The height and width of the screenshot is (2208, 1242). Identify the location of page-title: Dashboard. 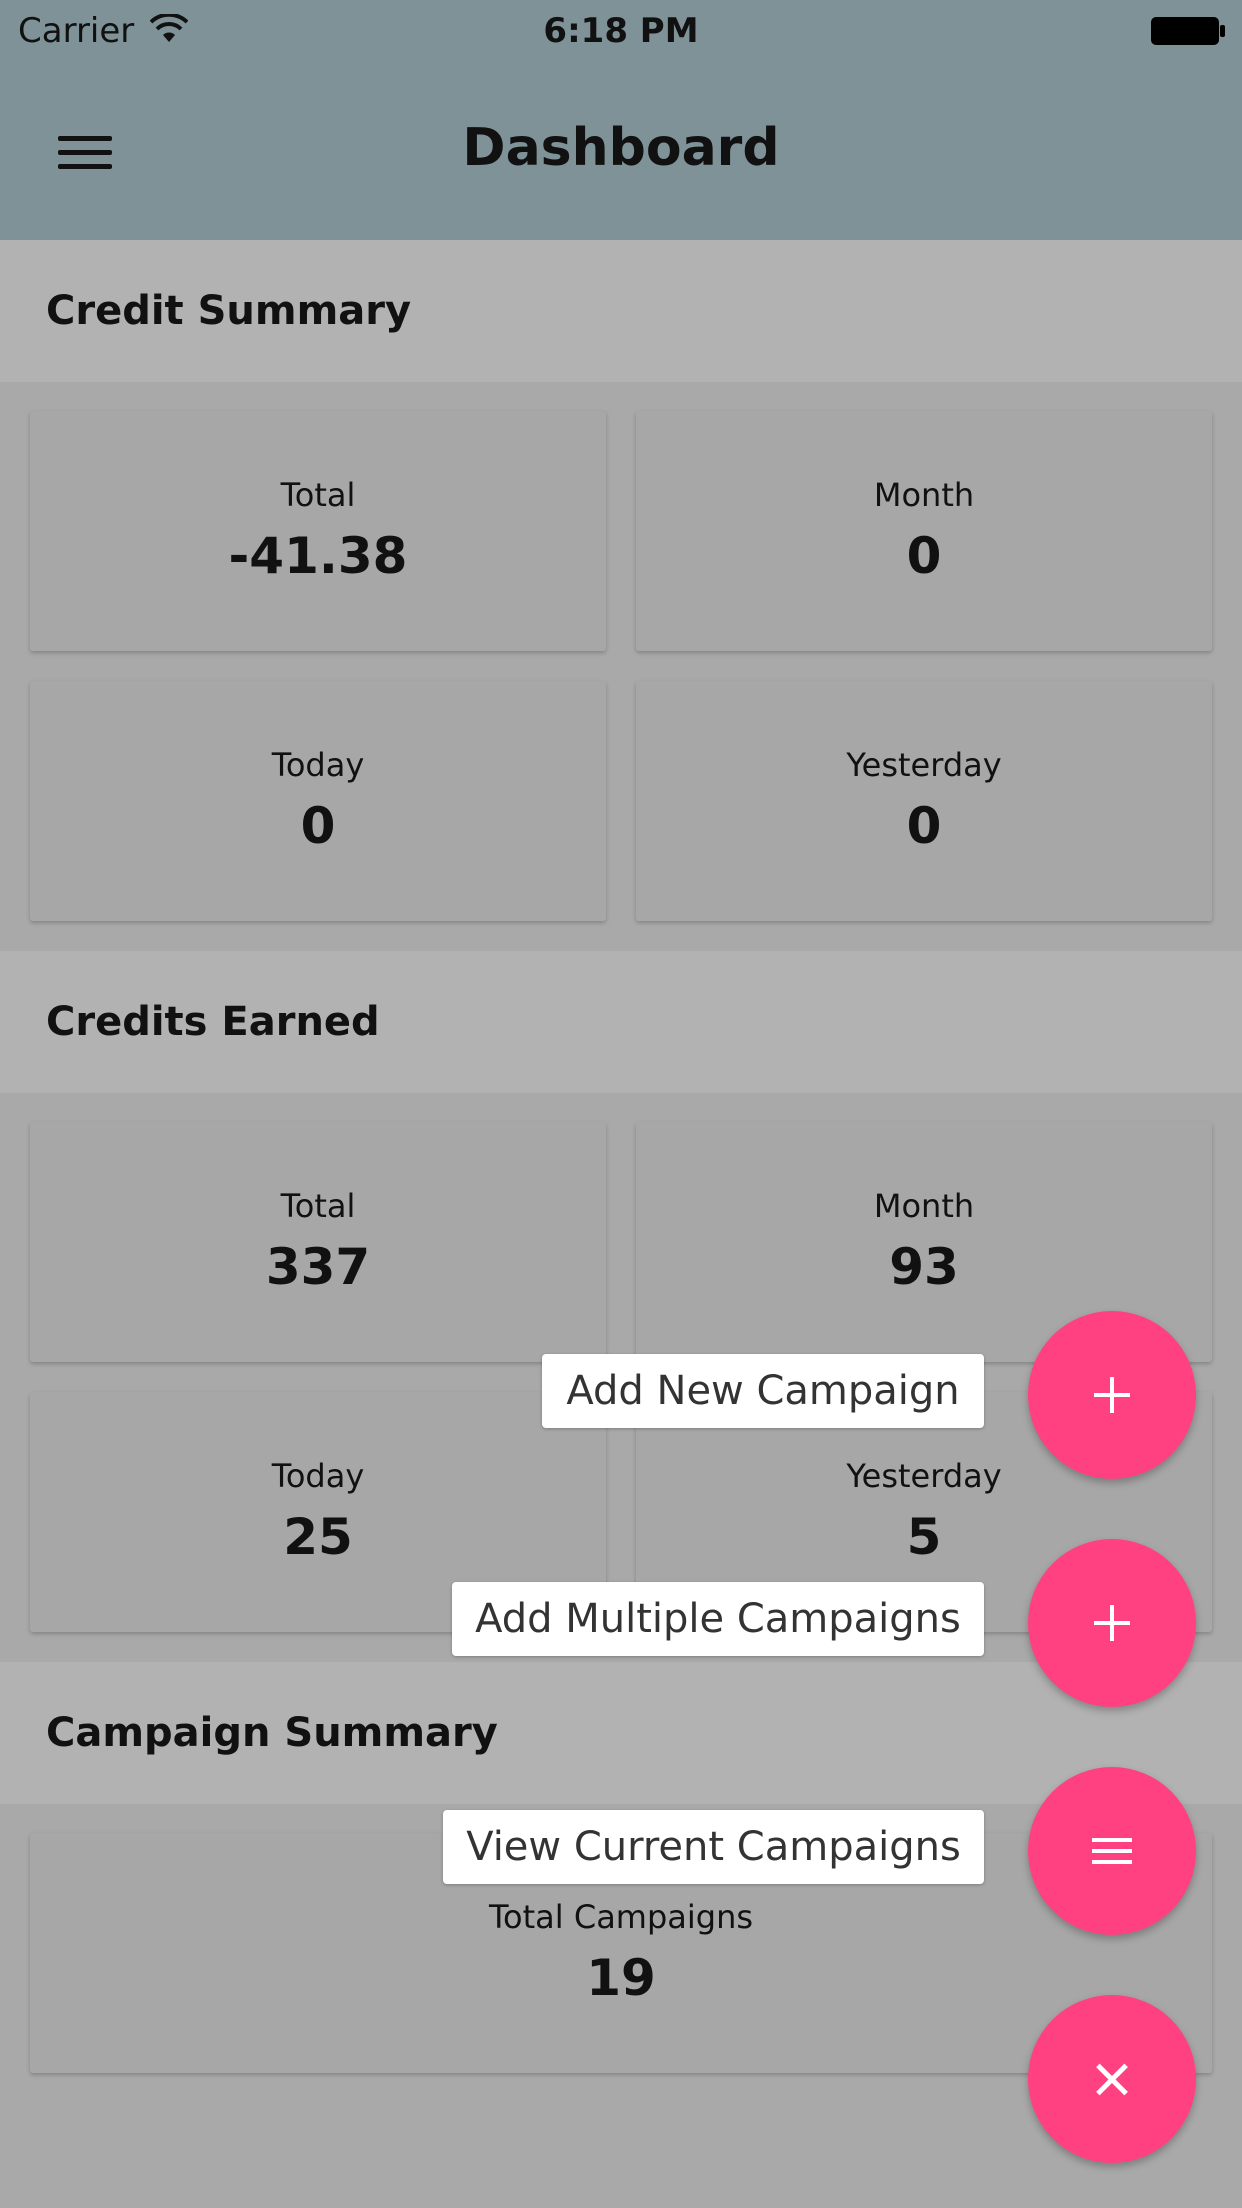
(621, 148).